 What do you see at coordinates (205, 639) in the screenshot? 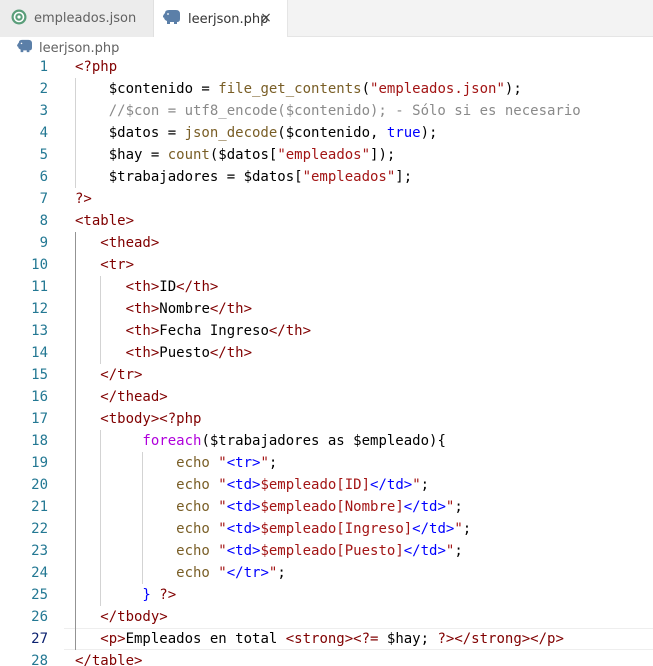
I see `code-token: Empleados en total` at bounding box center [205, 639].